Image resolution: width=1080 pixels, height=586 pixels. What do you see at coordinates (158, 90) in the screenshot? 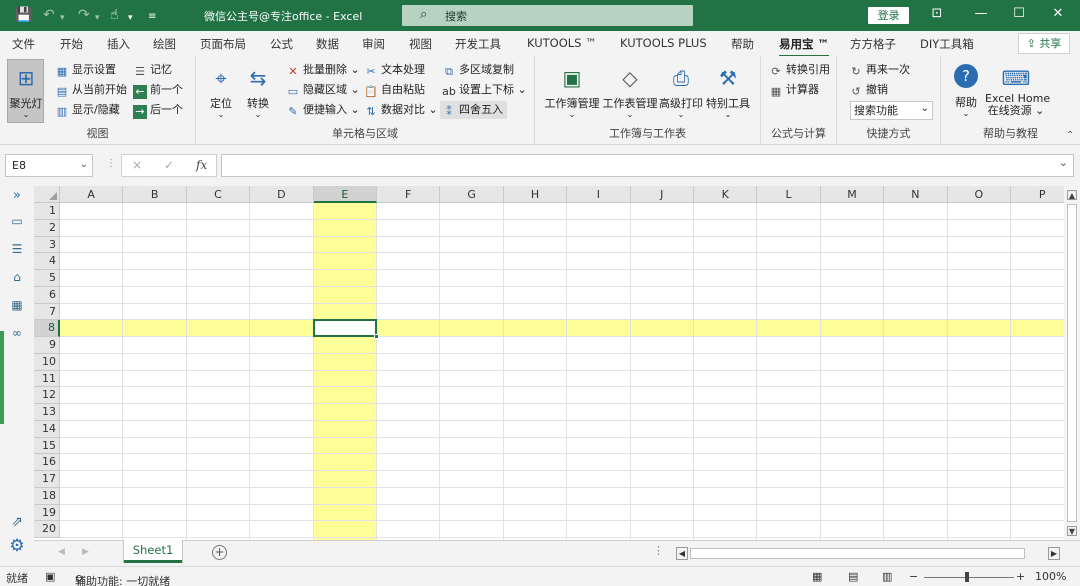
I see `previous-button: ← 前一个` at bounding box center [158, 90].